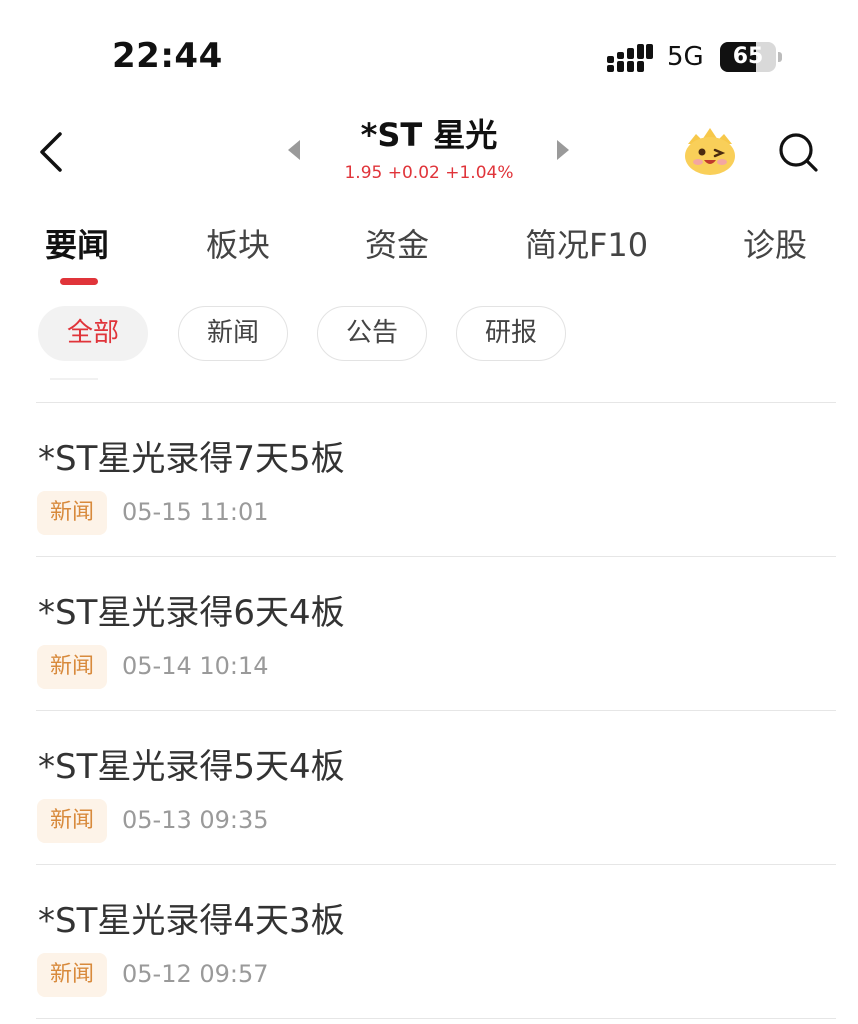 This screenshot has height=1024, width=858. I want to click on filter-research: 研报, so click(511, 333).